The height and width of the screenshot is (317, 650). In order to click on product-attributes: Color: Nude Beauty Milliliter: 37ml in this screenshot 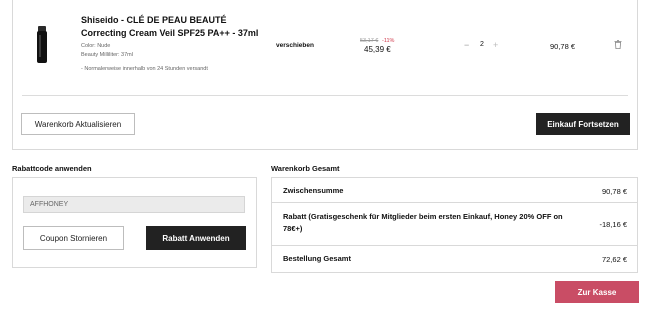, I will do `click(107, 51)`.